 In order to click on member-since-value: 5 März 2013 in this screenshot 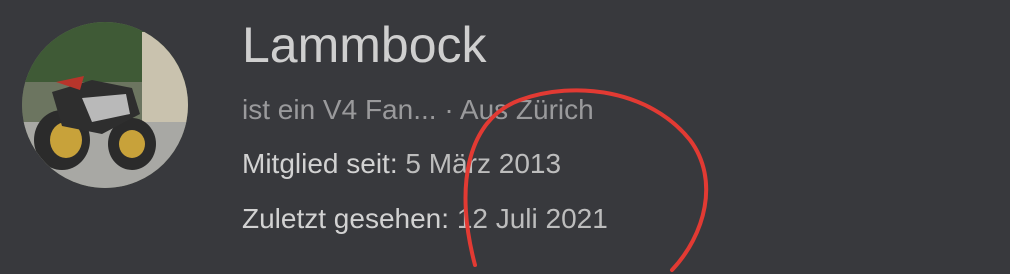, I will do `click(483, 163)`.